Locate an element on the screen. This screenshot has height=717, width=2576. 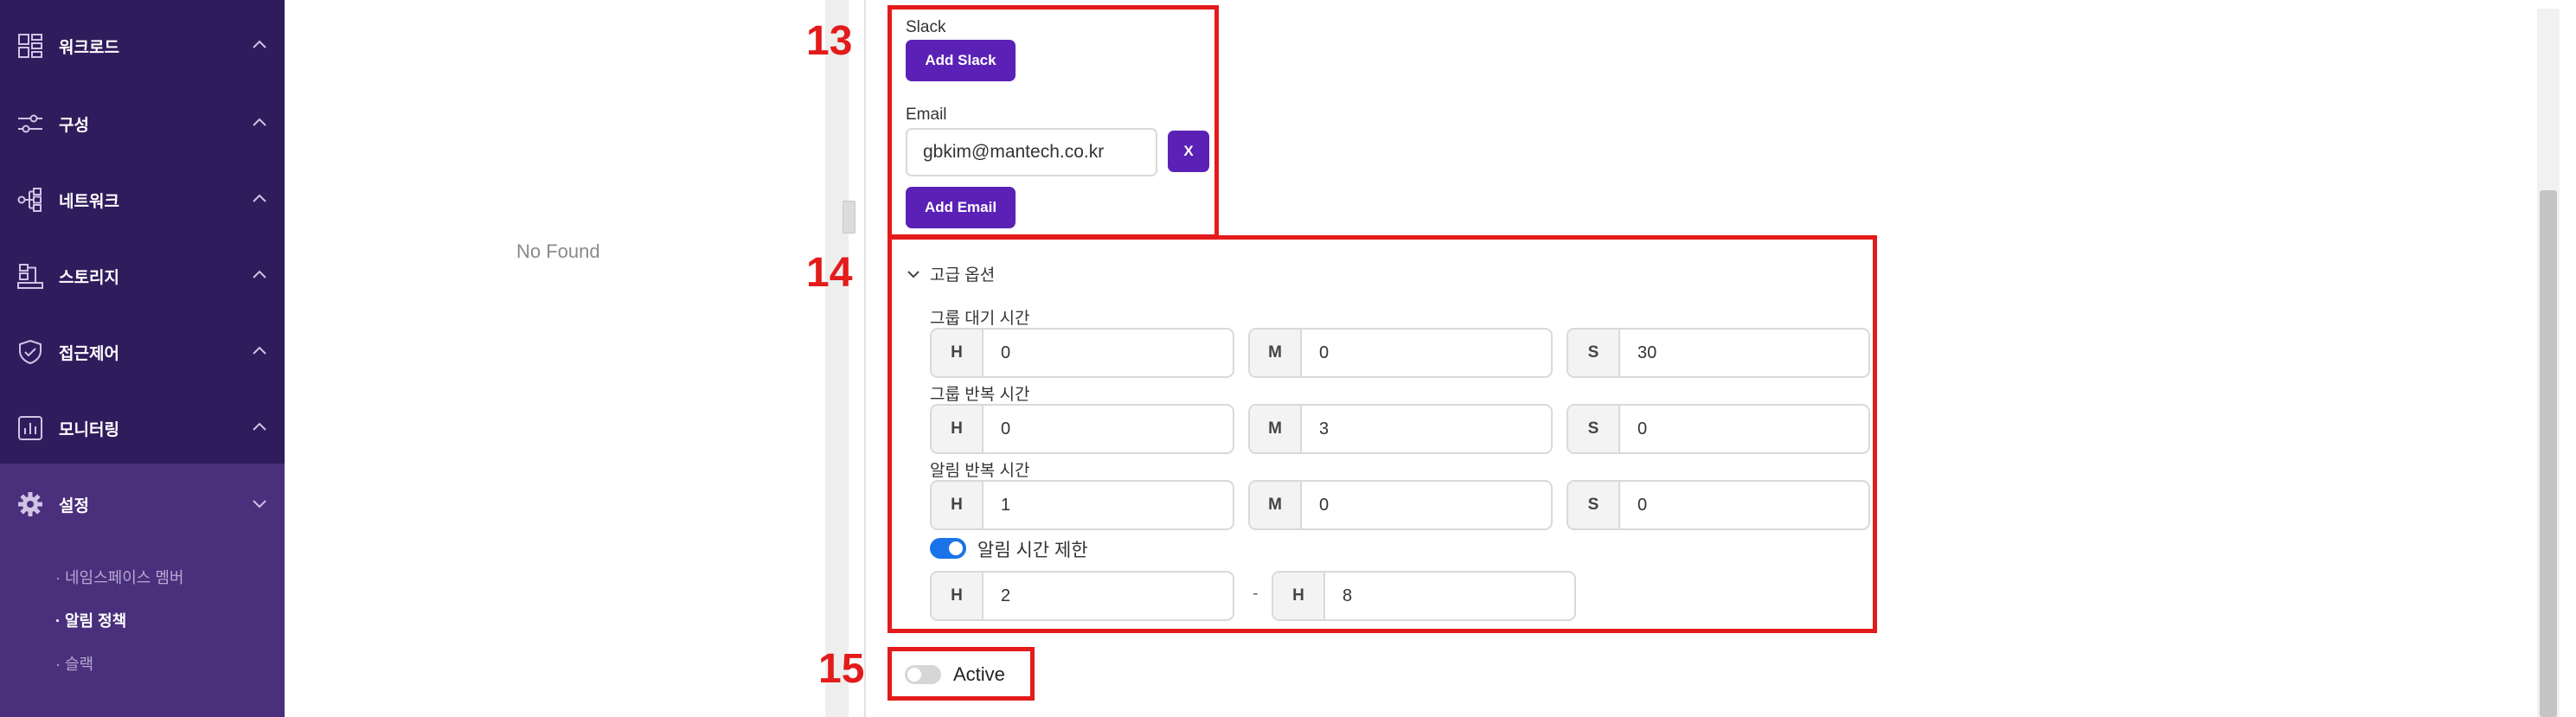
time-limit-label: 알림 시간 제한 is located at coordinates (1032, 550).